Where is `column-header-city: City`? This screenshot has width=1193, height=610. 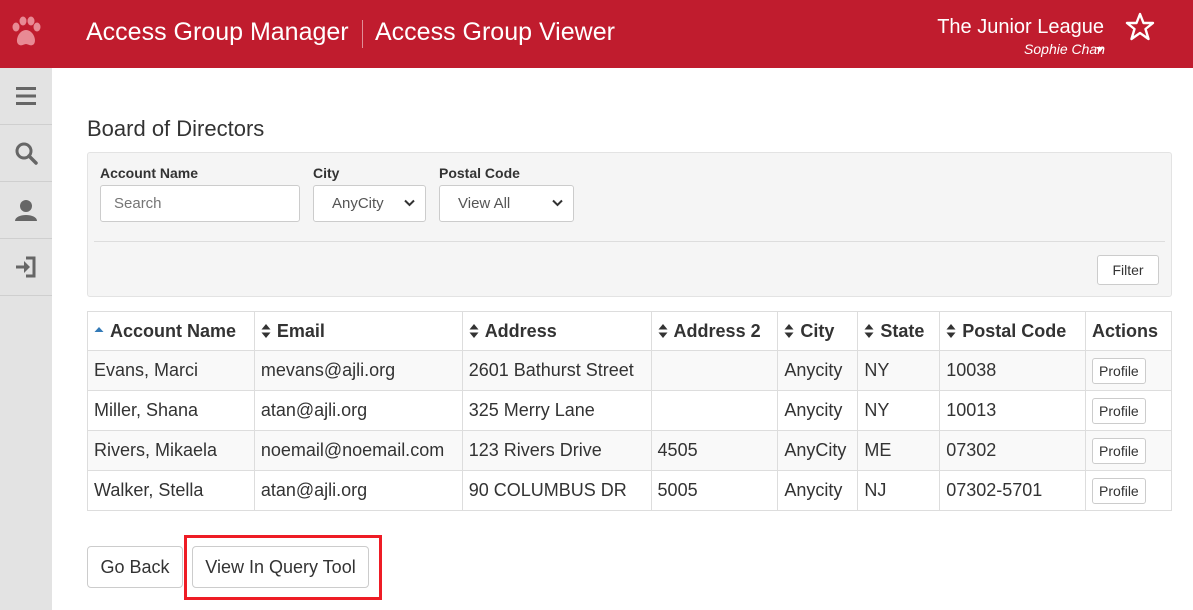
column-header-city: City is located at coordinates (818, 331).